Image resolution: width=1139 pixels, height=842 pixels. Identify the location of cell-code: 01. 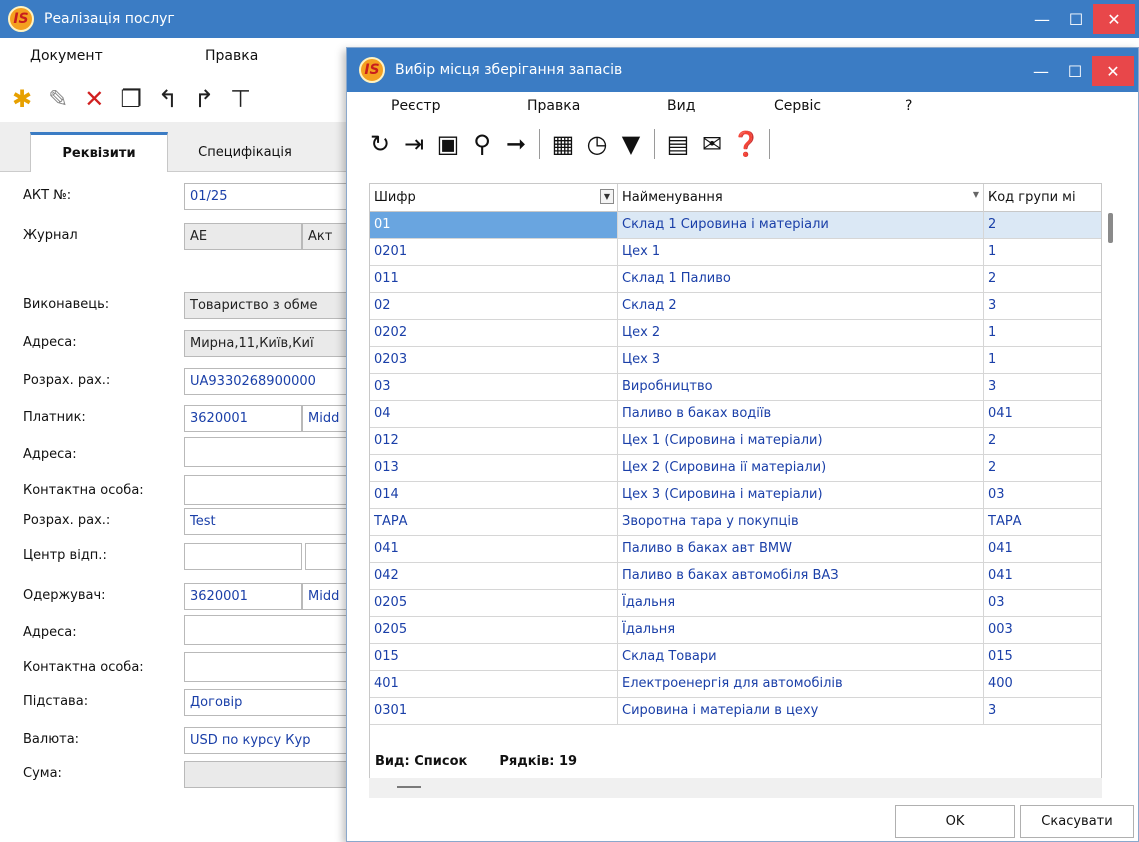
(494, 225).